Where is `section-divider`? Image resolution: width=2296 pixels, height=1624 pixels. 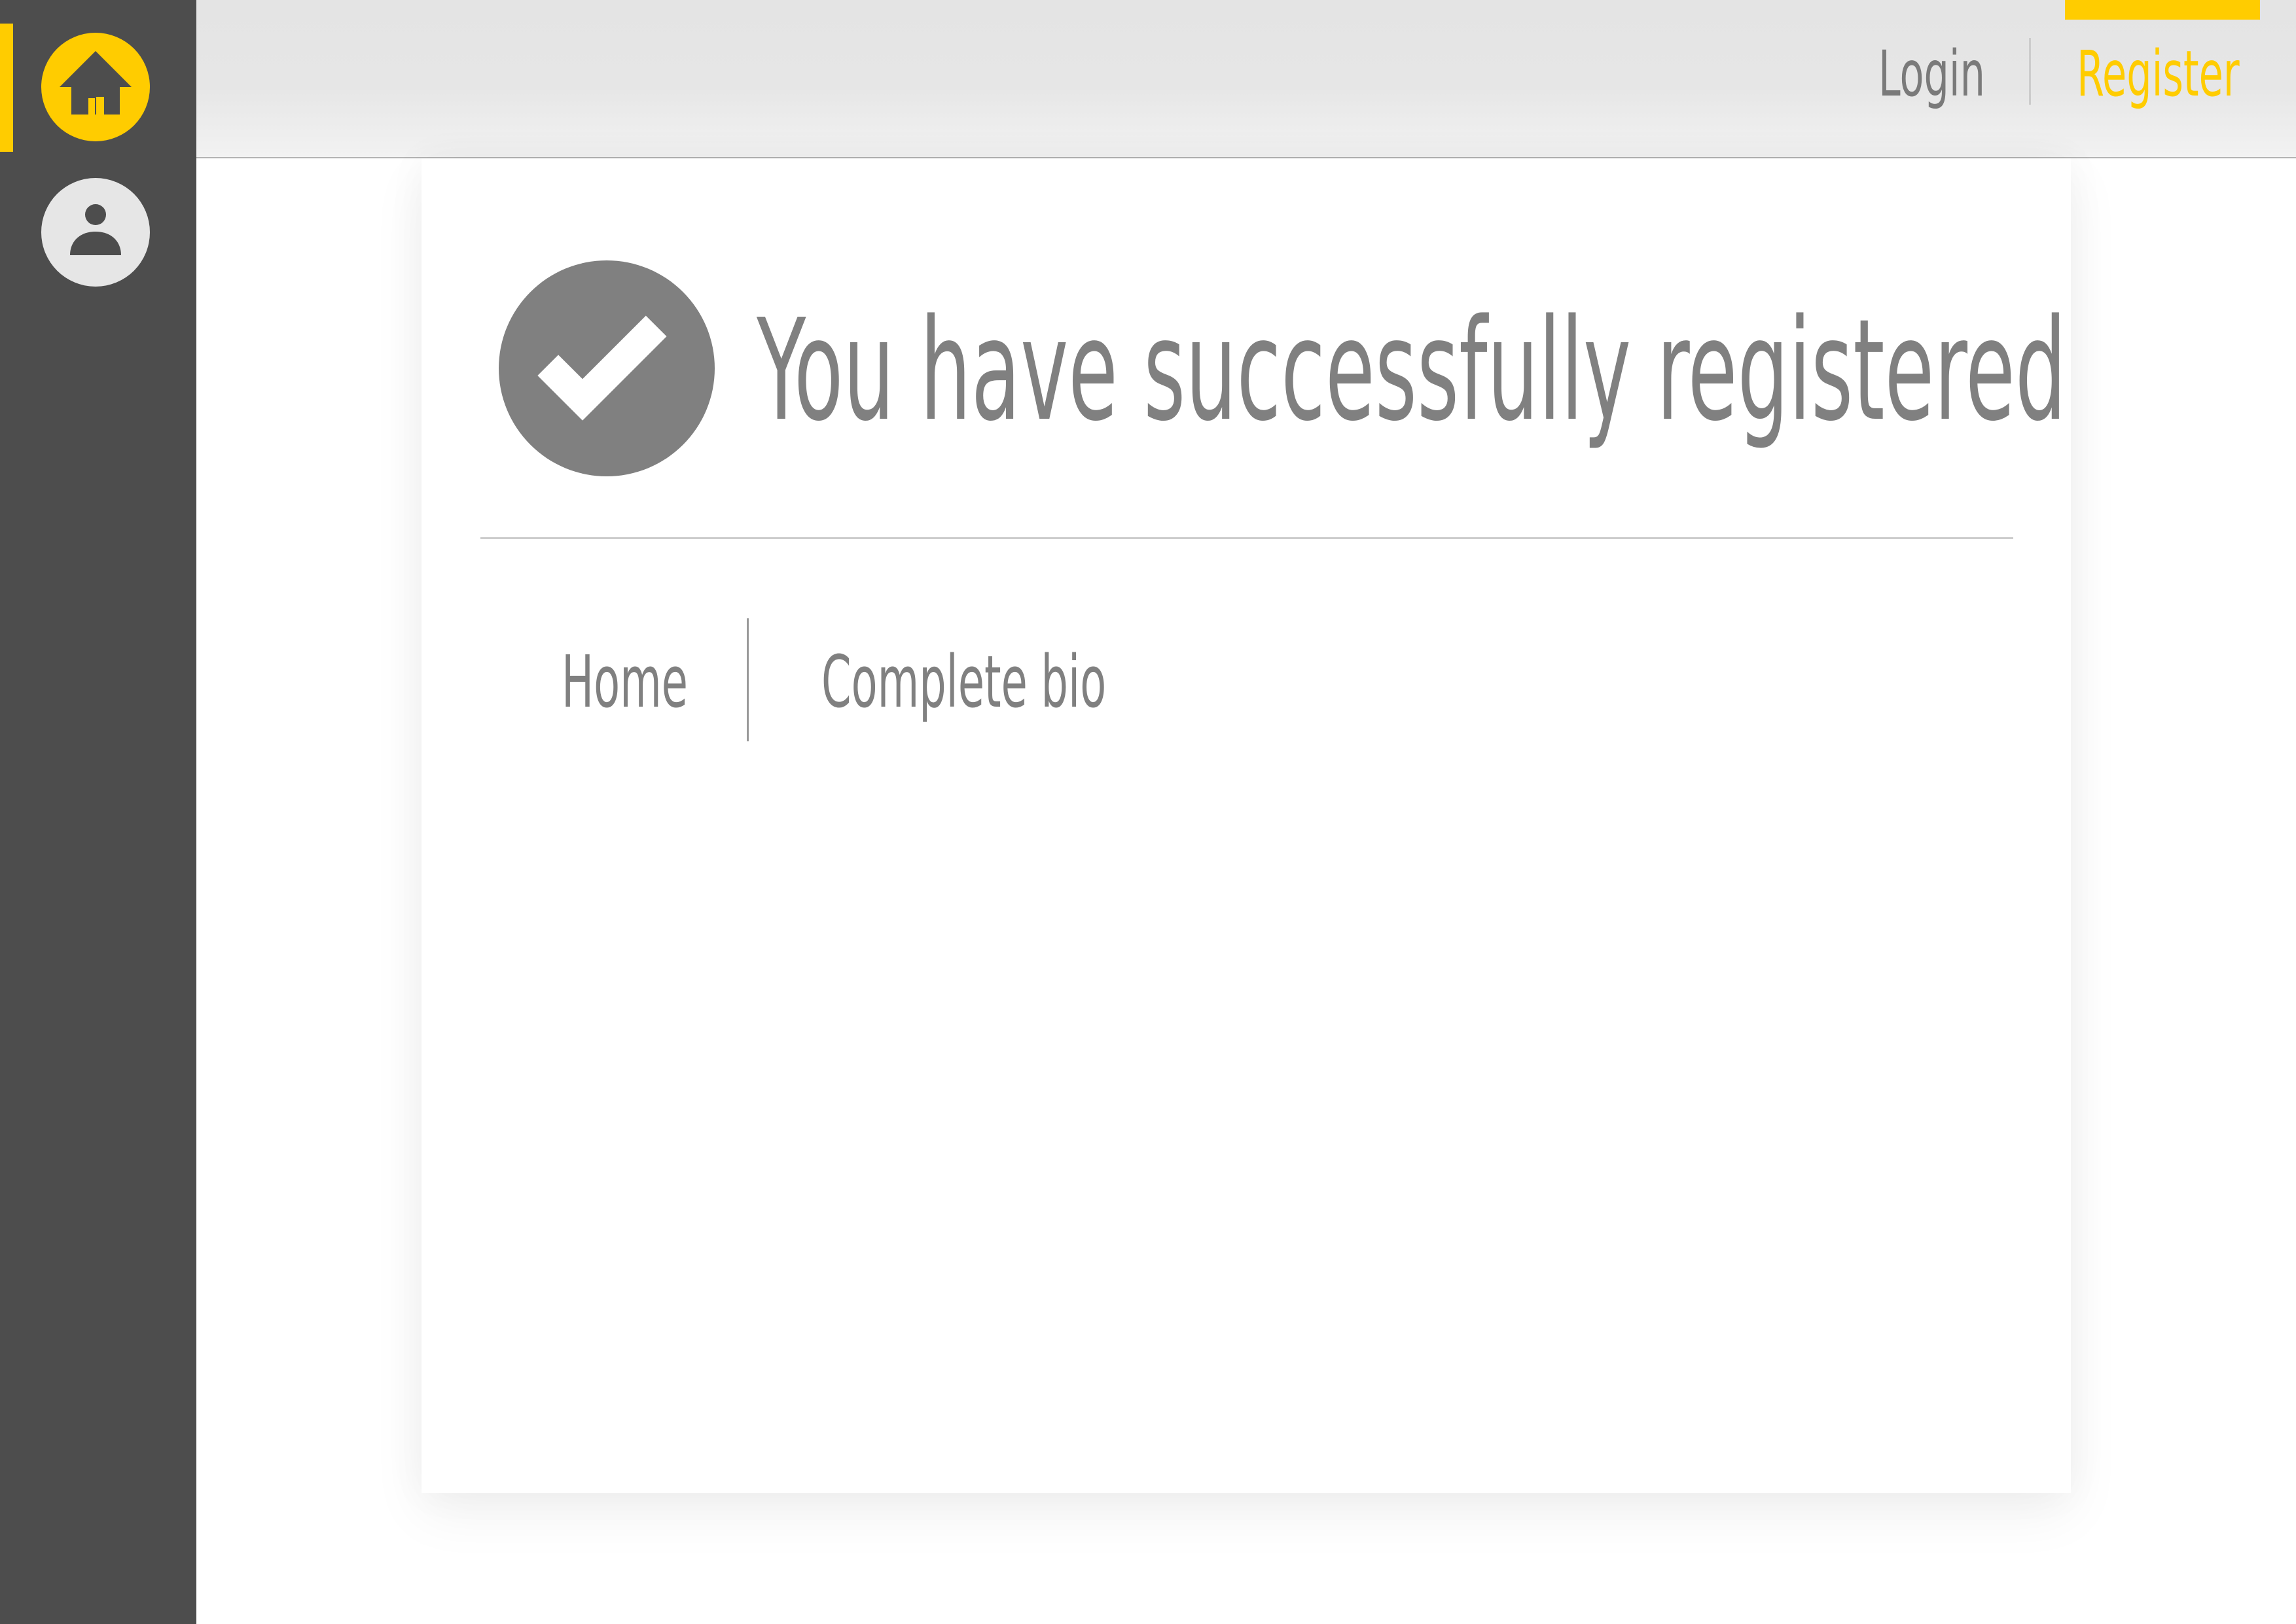 section-divider is located at coordinates (1246, 538).